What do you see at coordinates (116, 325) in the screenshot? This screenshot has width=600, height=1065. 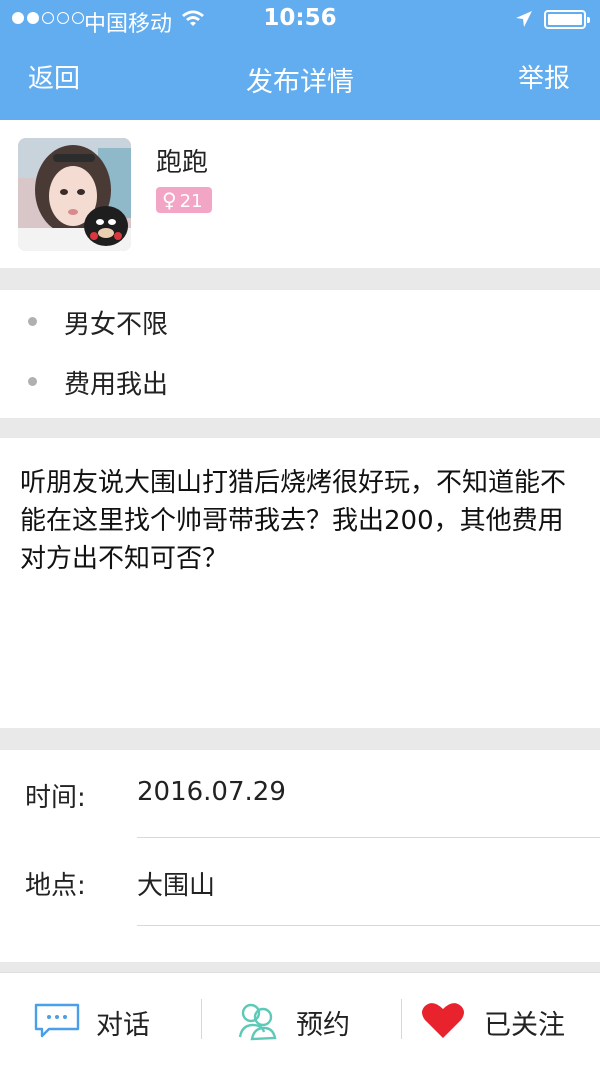 I see `requirement-text: 男女不限` at bounding box center [116, 325].